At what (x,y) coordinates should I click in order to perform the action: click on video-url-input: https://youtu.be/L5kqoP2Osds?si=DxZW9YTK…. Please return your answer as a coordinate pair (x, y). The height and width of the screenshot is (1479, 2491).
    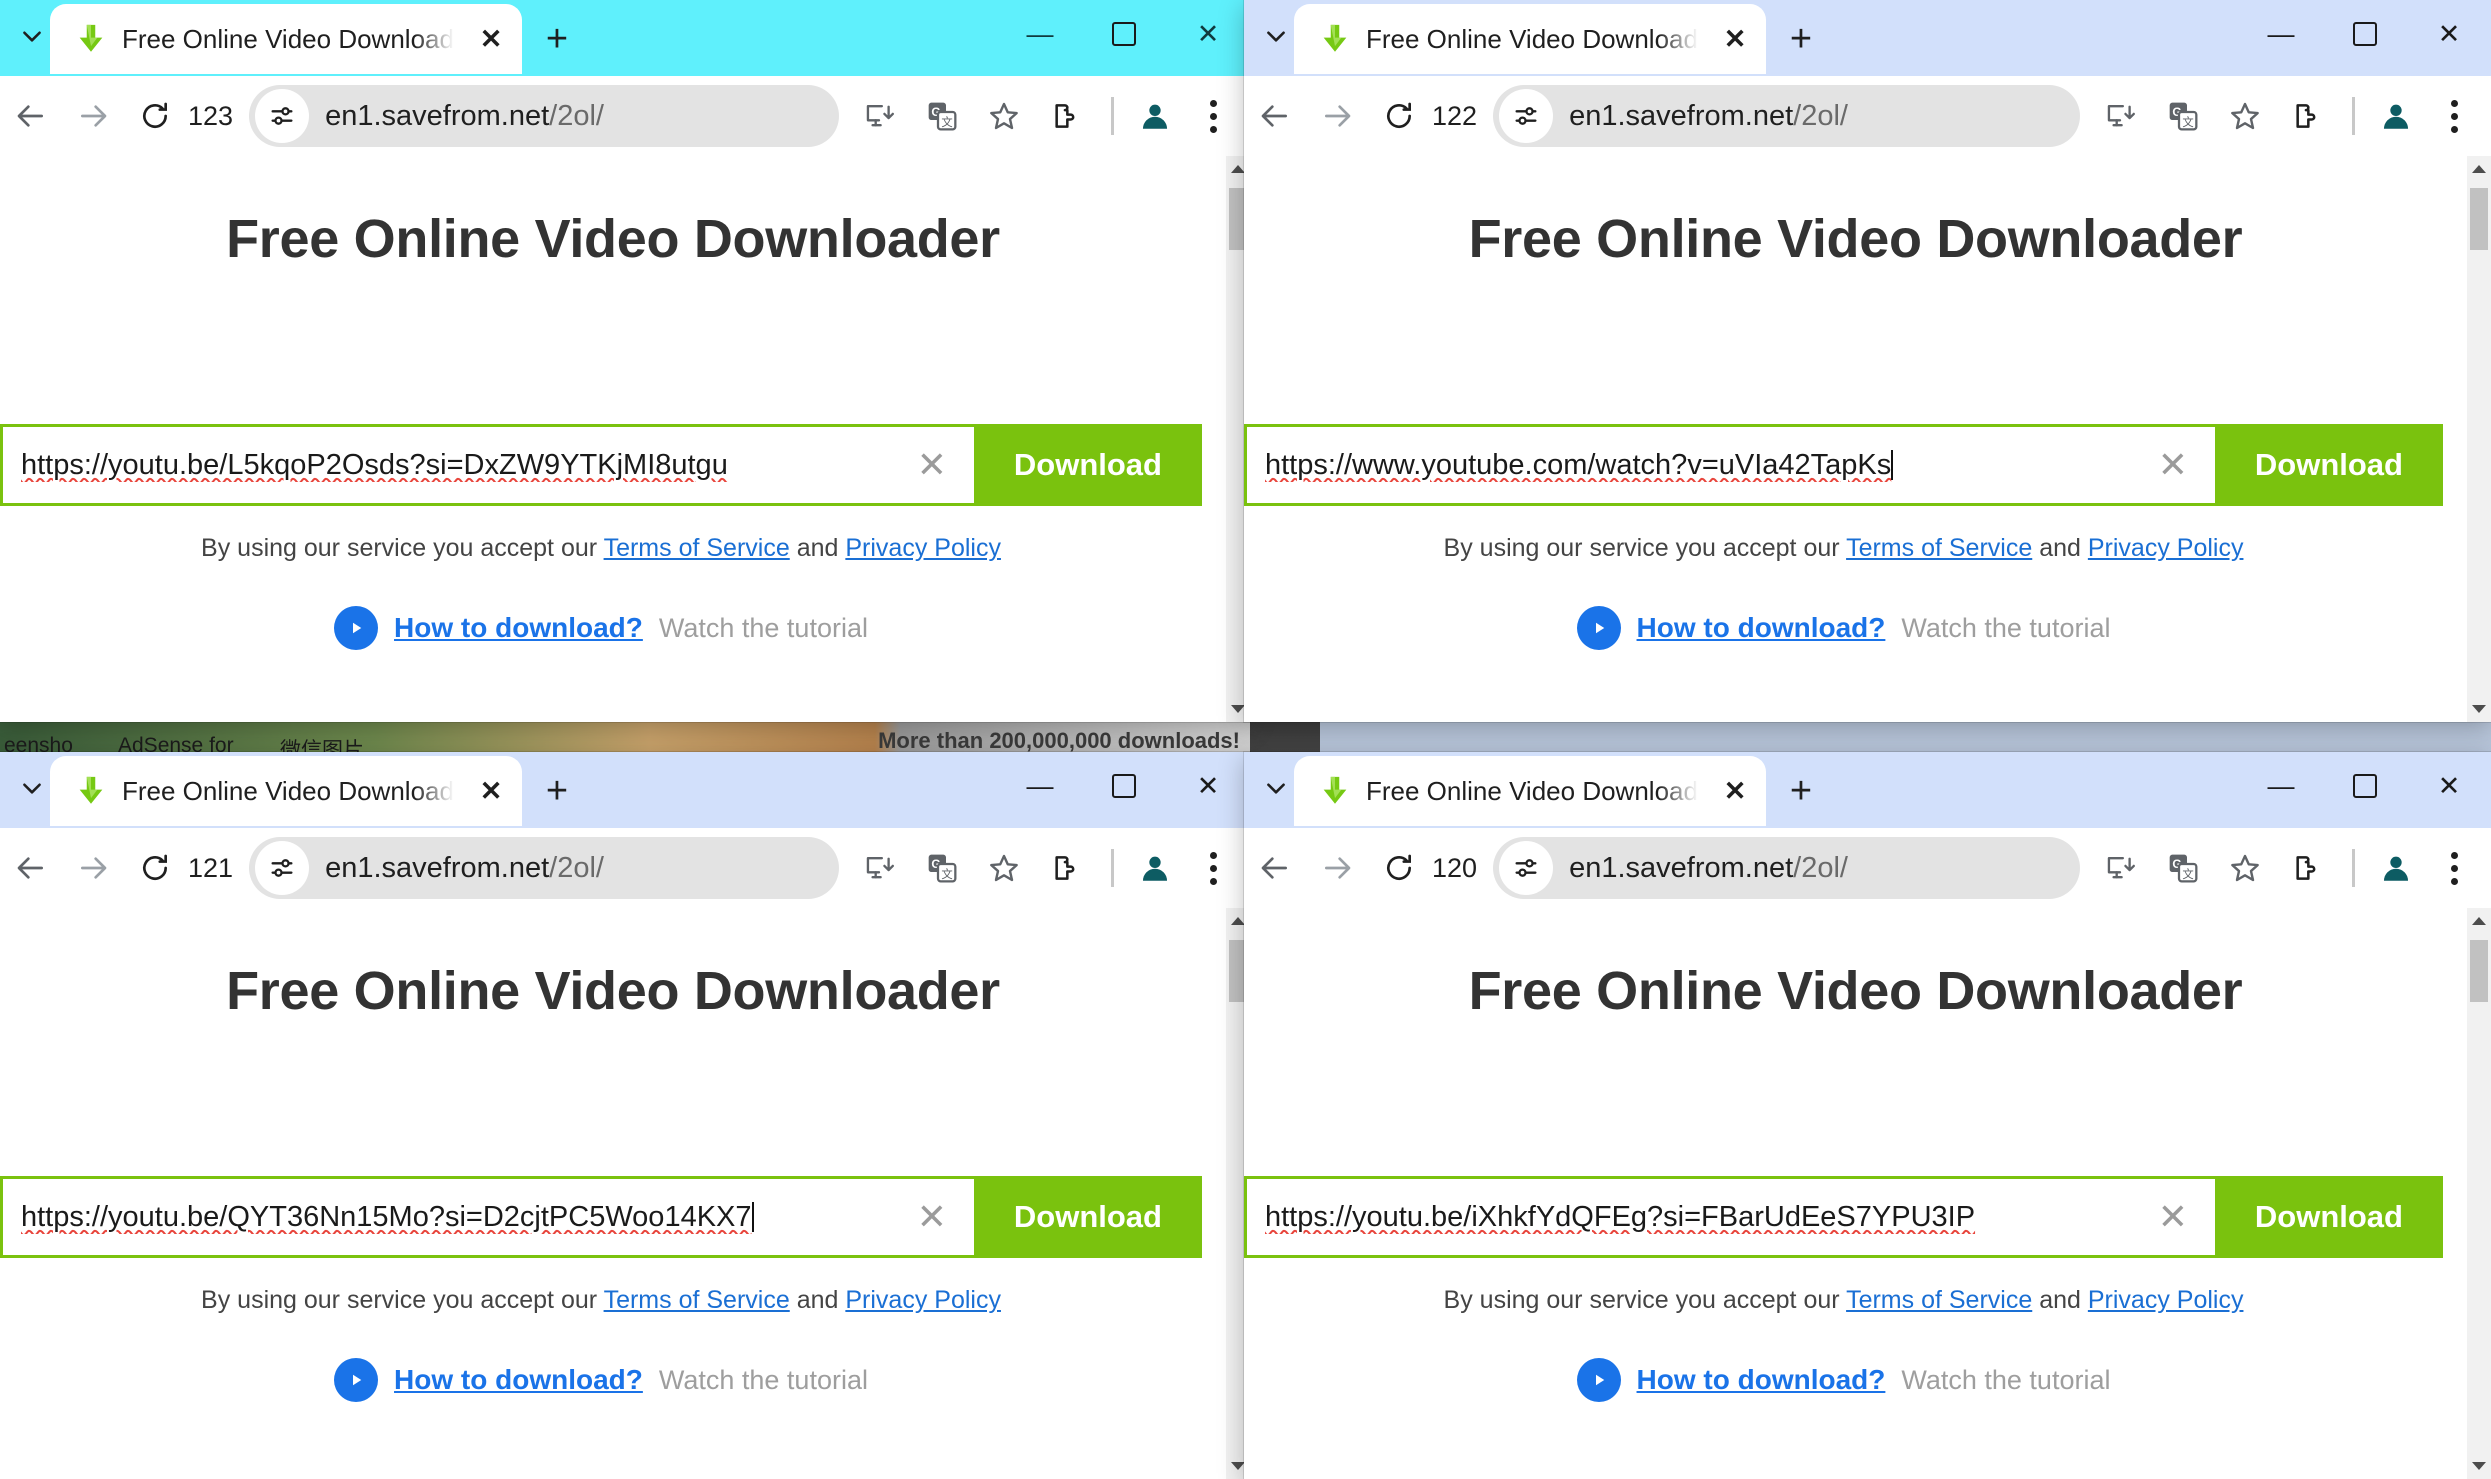
    Looking at the image, I should click on (487, 465).